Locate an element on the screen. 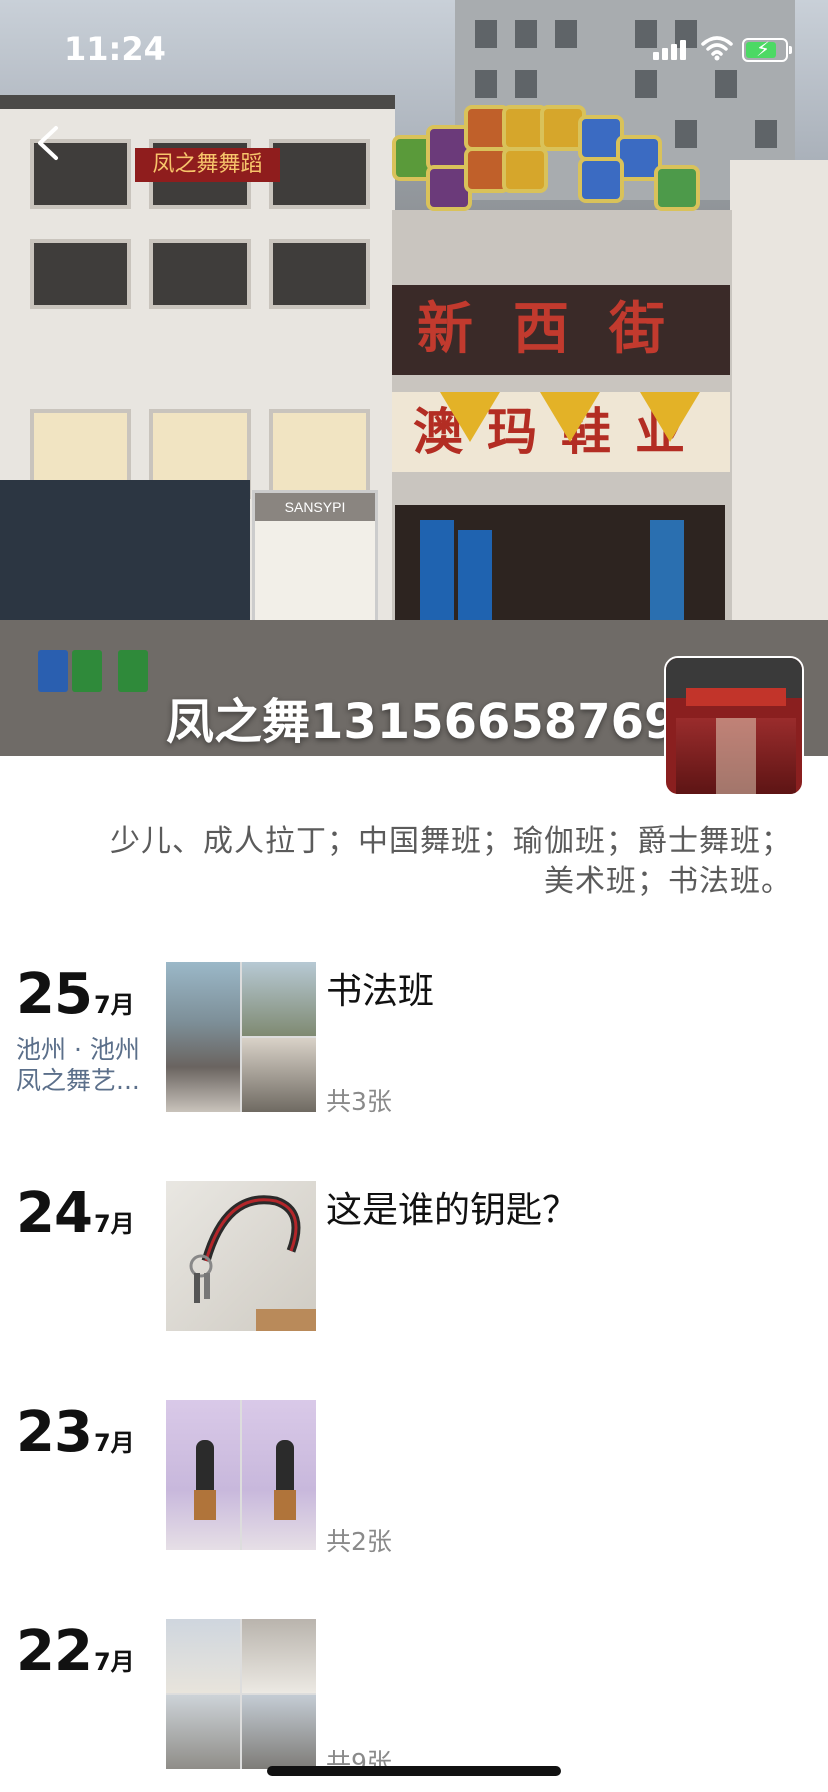 This screenshot has width=828, height=1792. wifi-icon is located at coordinates (717, 48).